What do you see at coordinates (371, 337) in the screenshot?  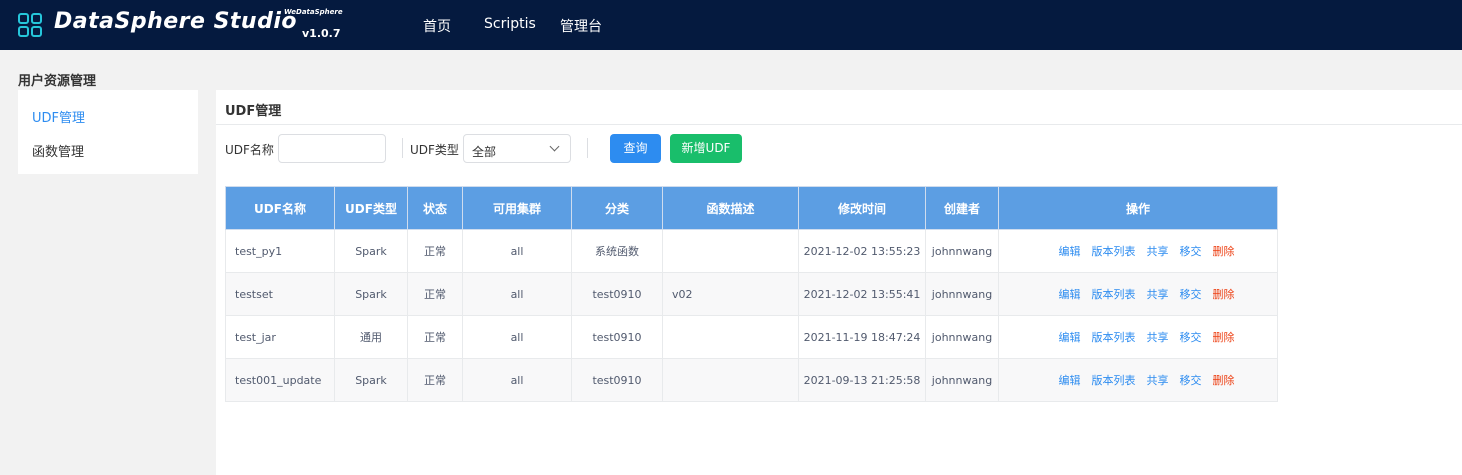 I see `cell-udf-type: 通用` at bounding box center [371, 337].